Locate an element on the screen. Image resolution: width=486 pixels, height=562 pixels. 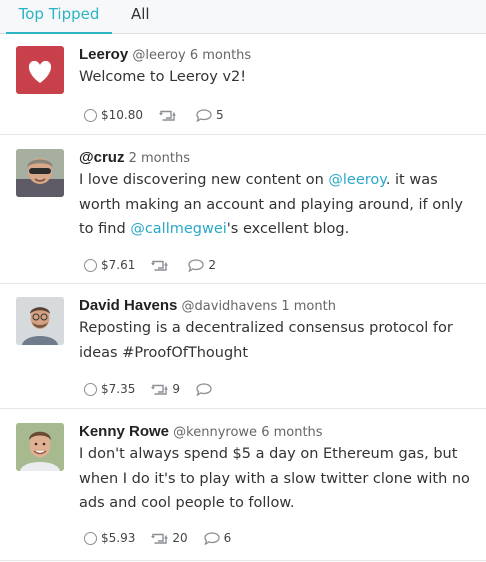
post-actions: $7.35 9 is located at coordinates (158, 389).